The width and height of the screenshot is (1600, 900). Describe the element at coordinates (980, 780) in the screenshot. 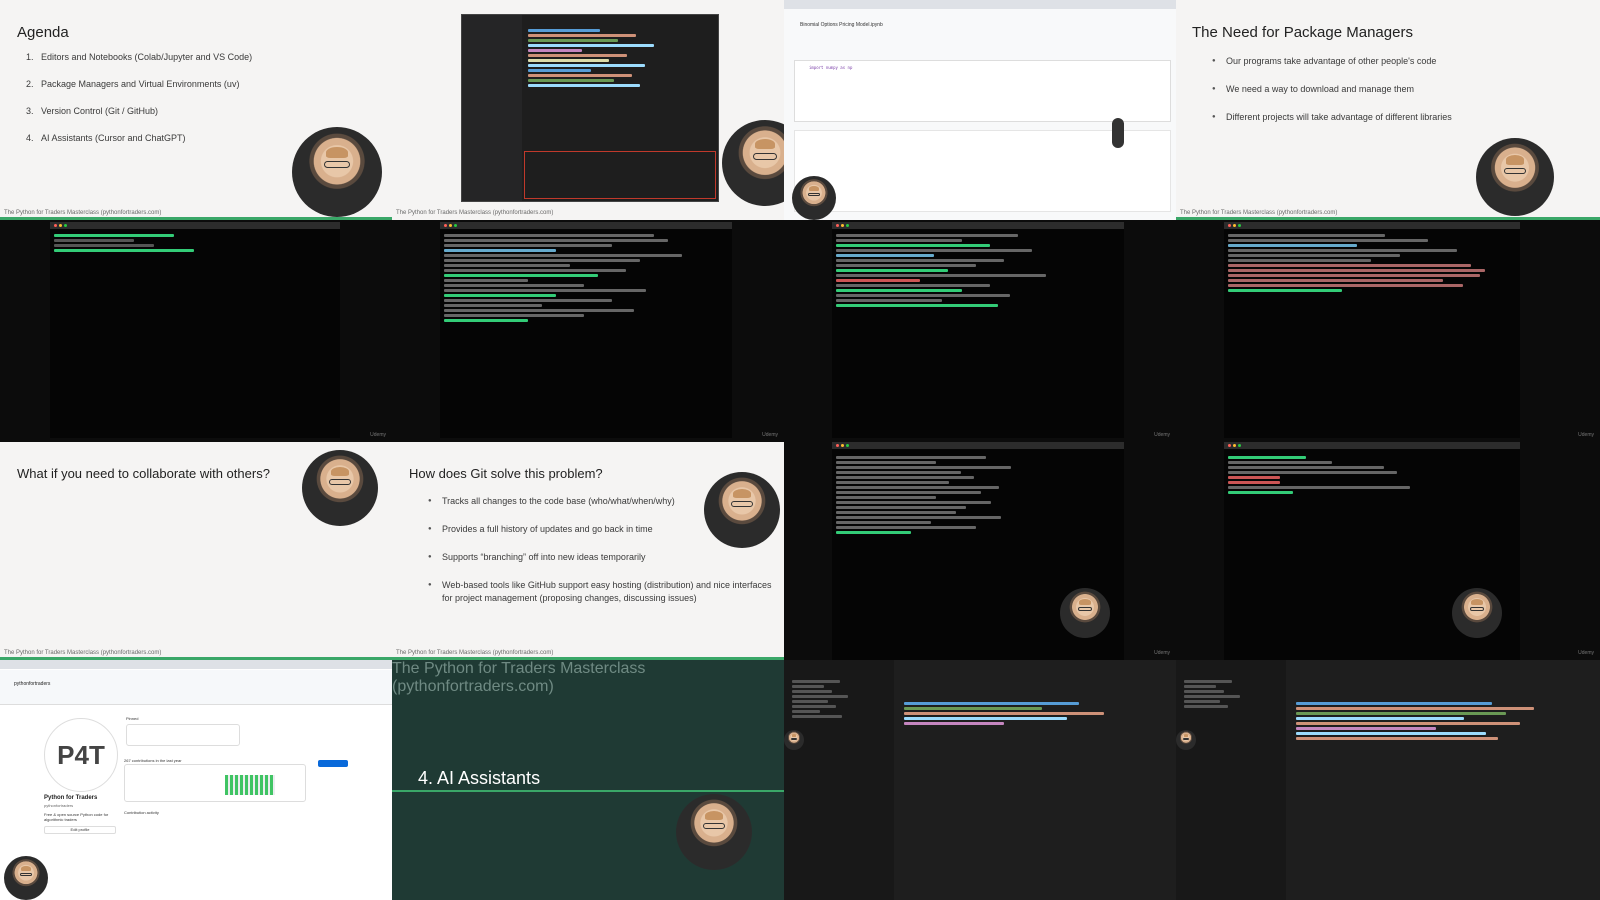

I see `cursor-editor-tile` at that location.